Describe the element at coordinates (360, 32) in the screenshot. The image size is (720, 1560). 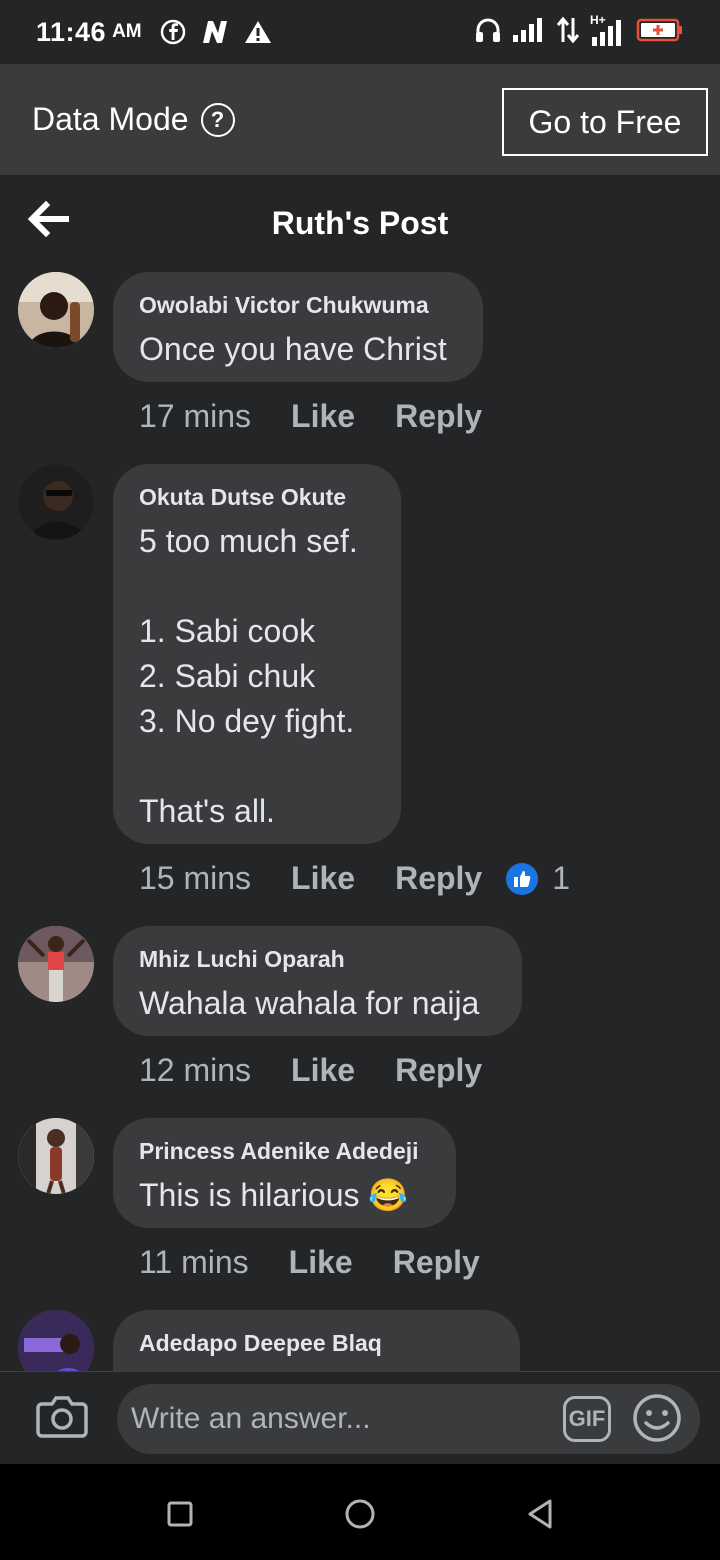
I see `status-bar: 11:46 AM H+` at that location.